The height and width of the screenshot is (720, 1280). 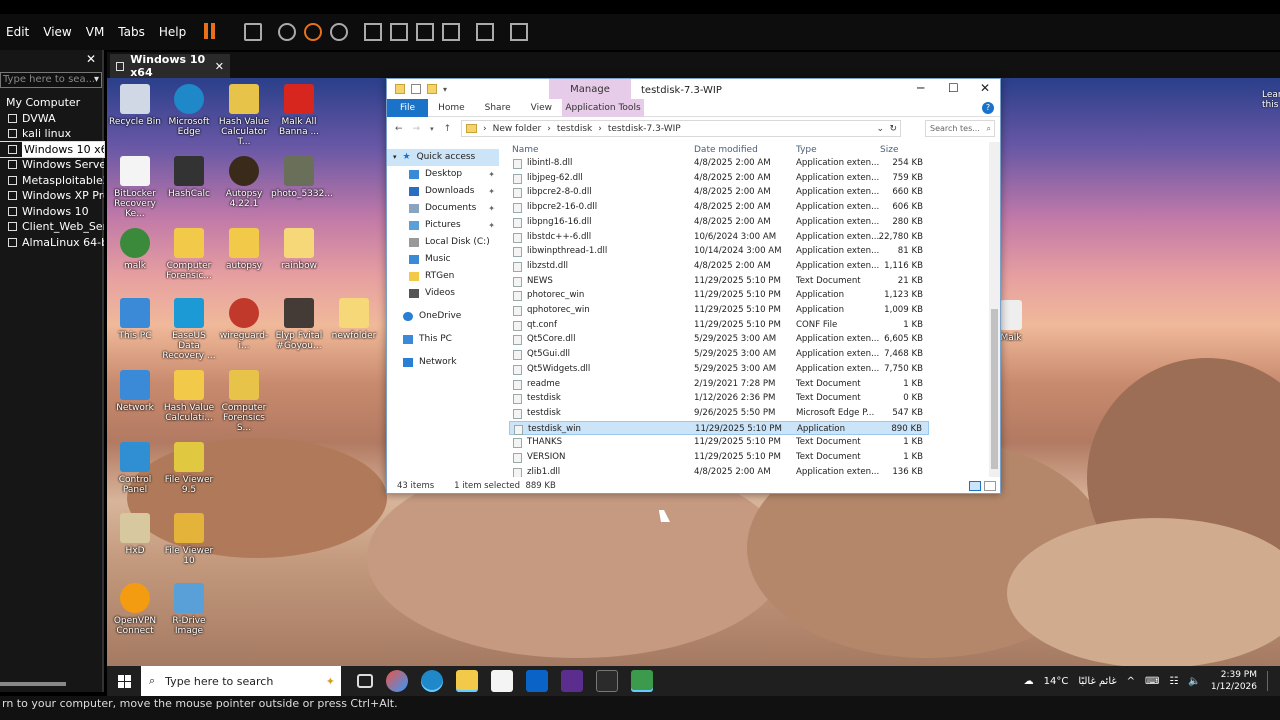 What do you see at coordinates (189, 110) in the screenshot?
I see `desktop-icon-edge: Microsoft Edge` at bounding box center [189, 110].